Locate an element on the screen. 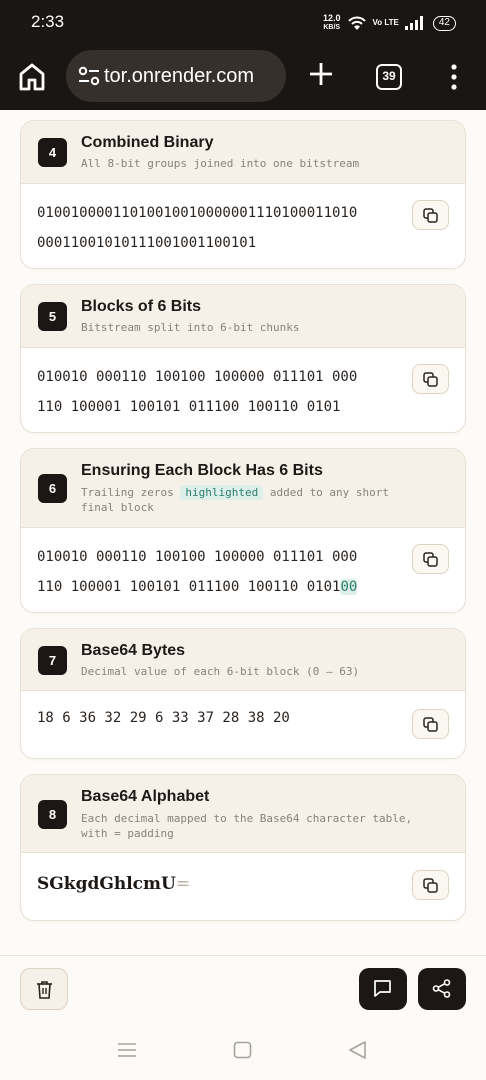  status-bar: 2:33 12.0 KB/S Vo LTE 42 is located at coordinates (243, 23).